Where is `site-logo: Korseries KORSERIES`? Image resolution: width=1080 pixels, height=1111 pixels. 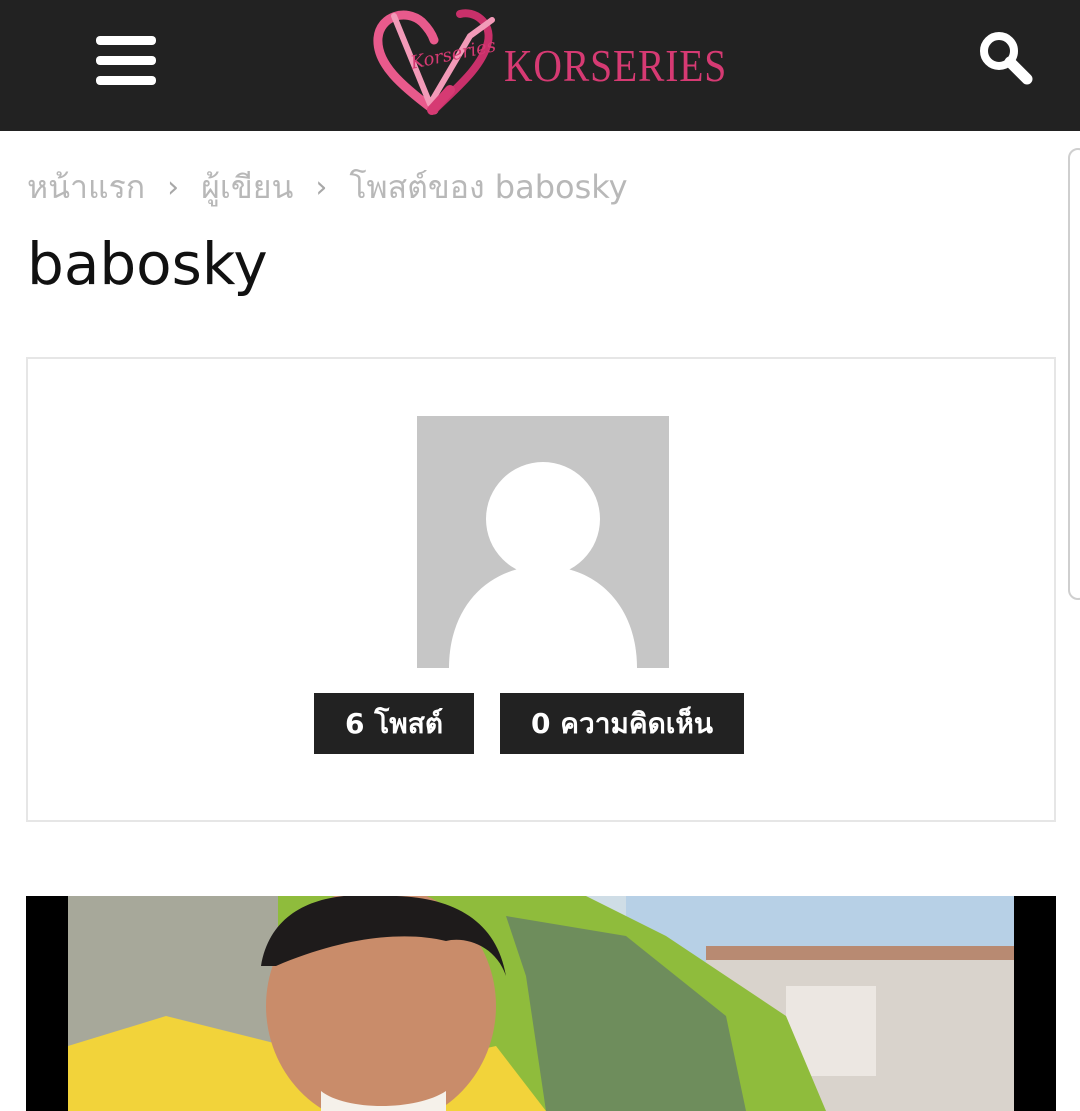 site-logo: Korseries KORSERIES is located at coordinates (549, 62).